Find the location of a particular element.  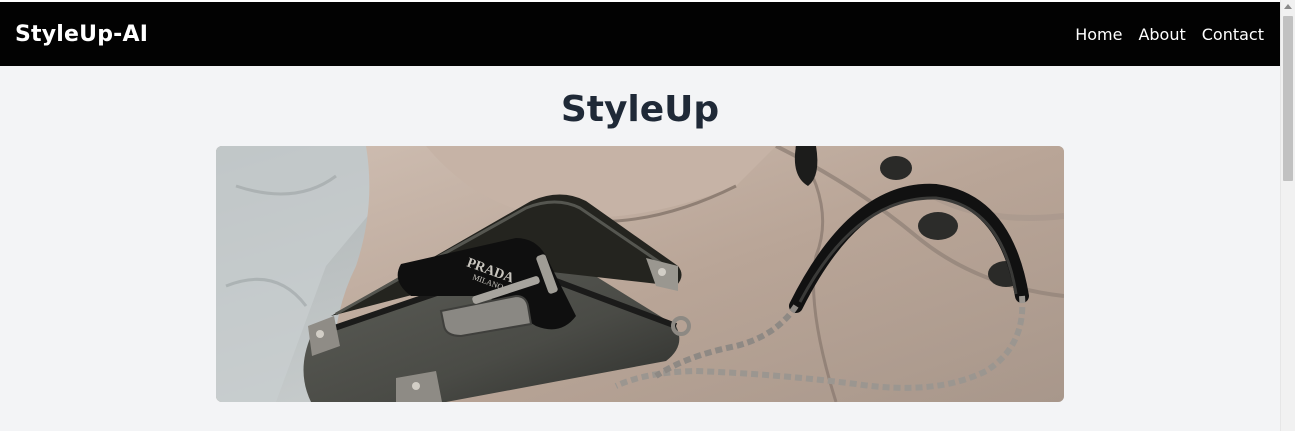

navbar: StyleUp-AI Home About Contact is located at coordinates (640, 34).